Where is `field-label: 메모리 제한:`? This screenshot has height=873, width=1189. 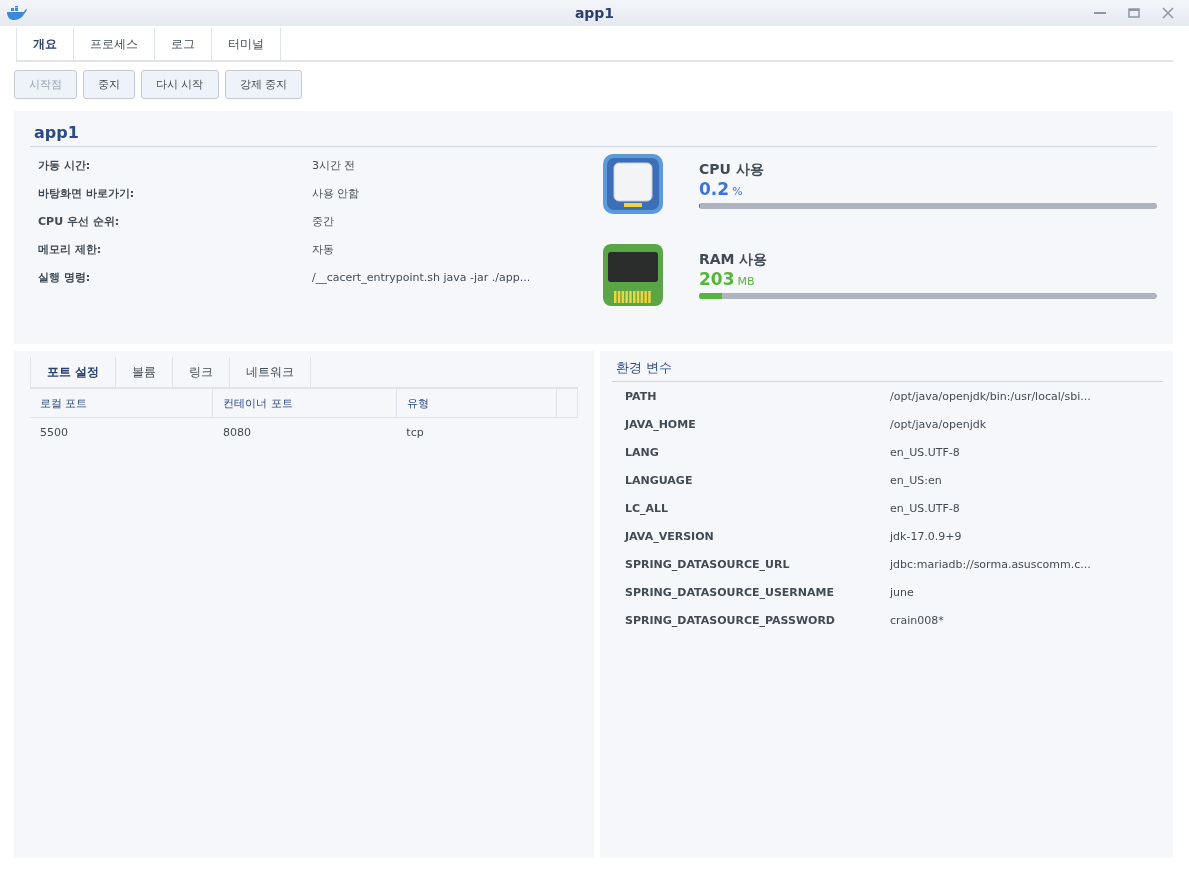 field-label: 메모리 제한: is located at coordinates (70, 249).